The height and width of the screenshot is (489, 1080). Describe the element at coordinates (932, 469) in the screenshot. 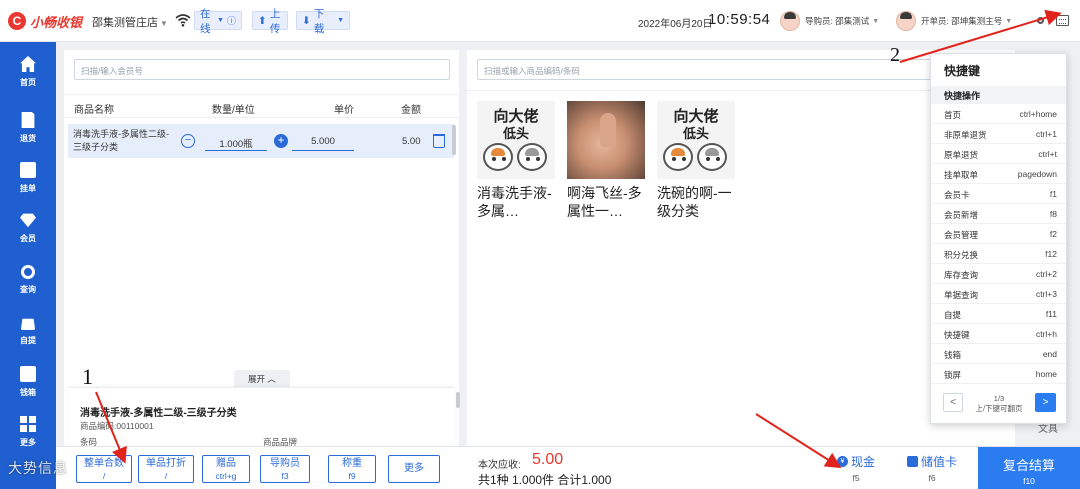

I see `stored-card-pay-button: 储值卡 f6` at that location.